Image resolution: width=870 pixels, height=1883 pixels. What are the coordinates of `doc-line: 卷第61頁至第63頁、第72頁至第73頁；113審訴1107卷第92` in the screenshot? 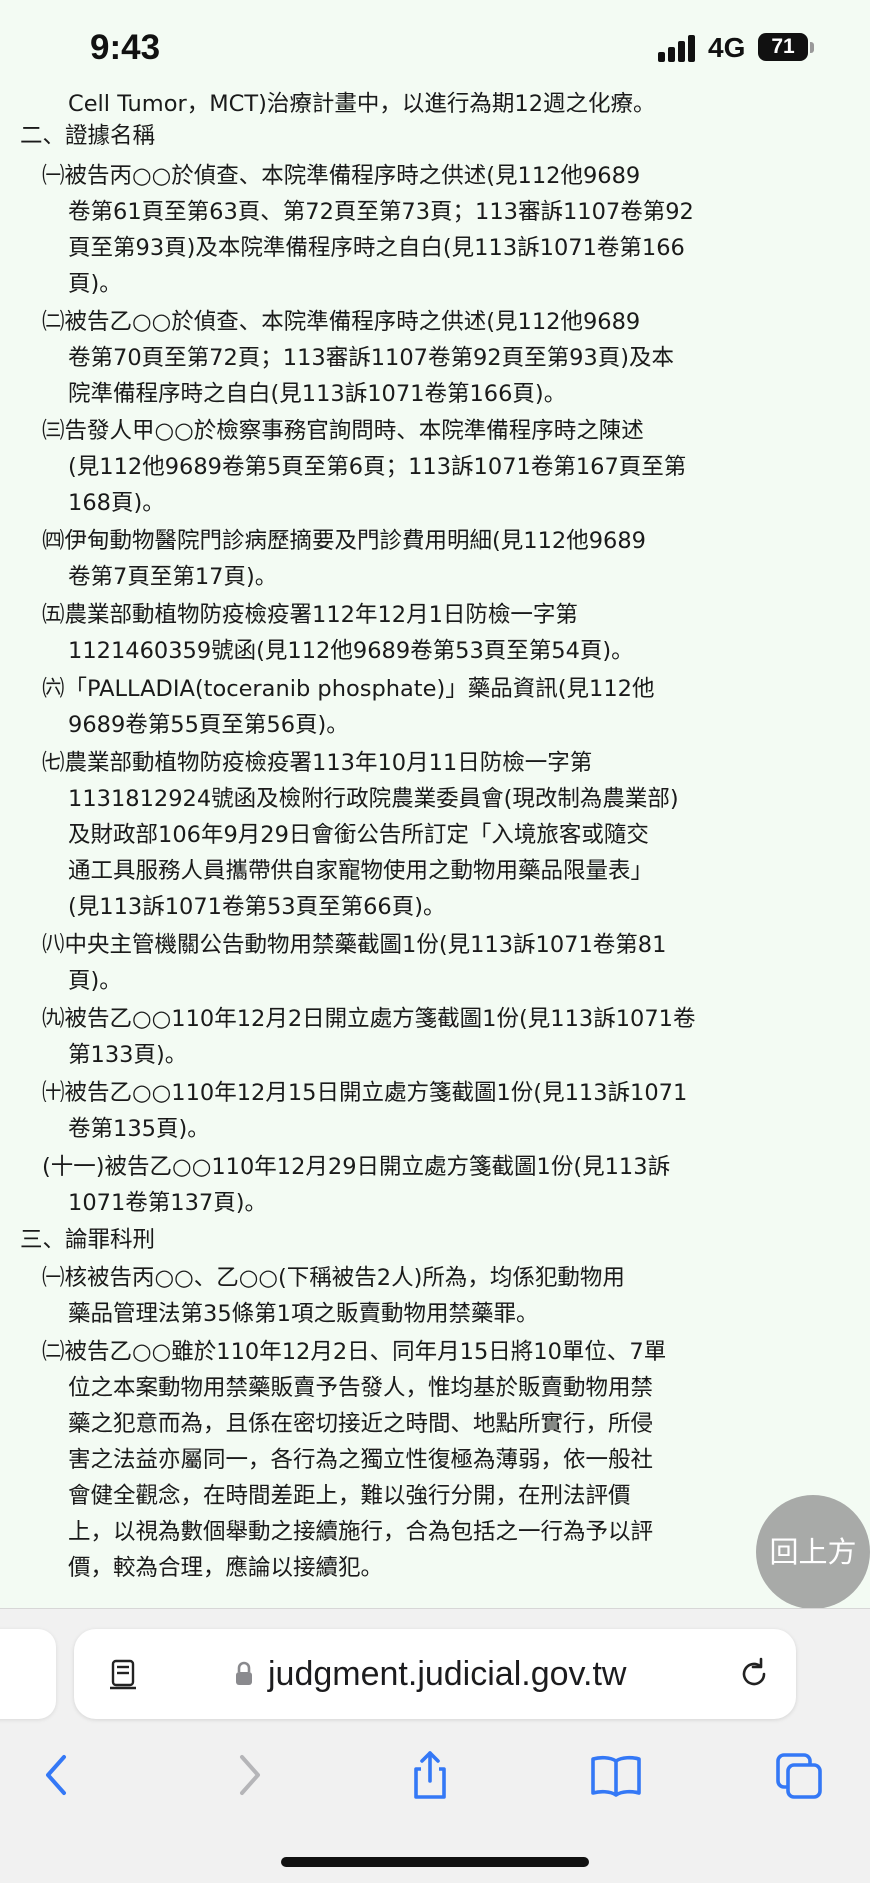 It's located at (381, 212).